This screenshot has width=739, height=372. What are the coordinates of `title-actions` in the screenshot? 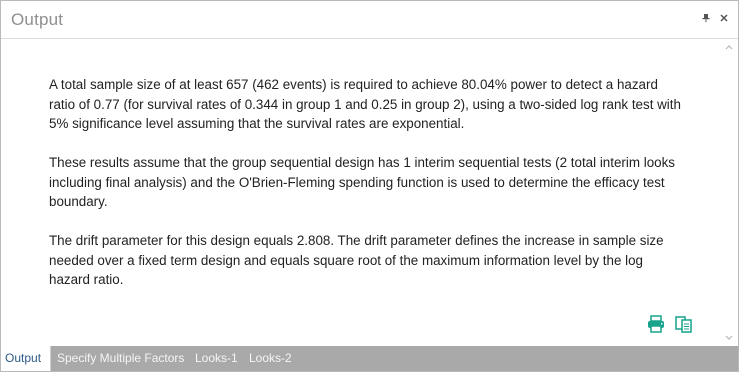 It's located at (715, 18).